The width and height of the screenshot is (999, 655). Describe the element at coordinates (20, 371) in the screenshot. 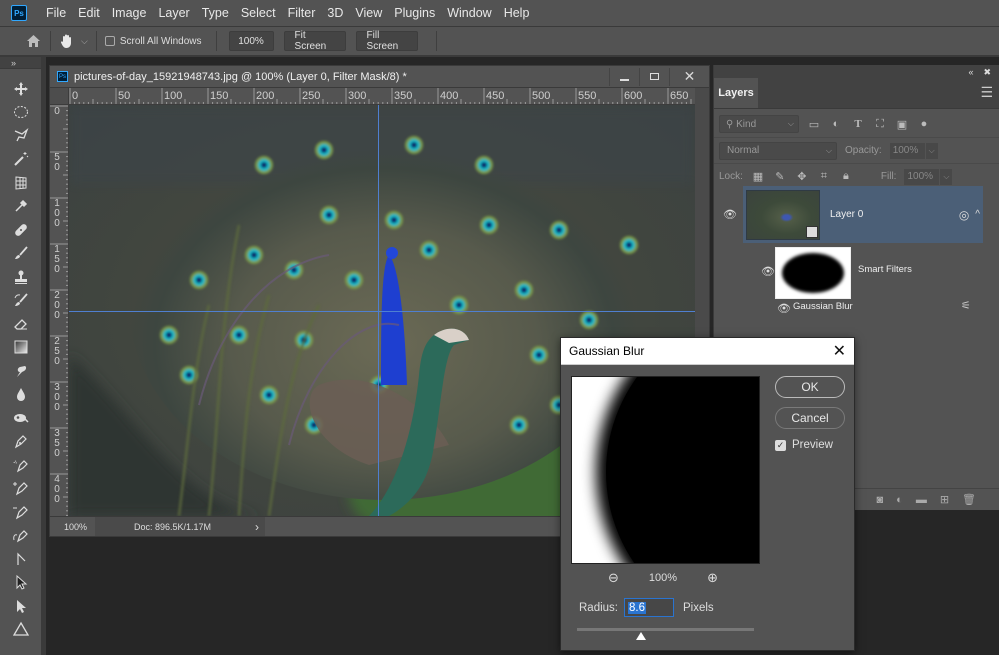

I see `smudge-icon` at that location.